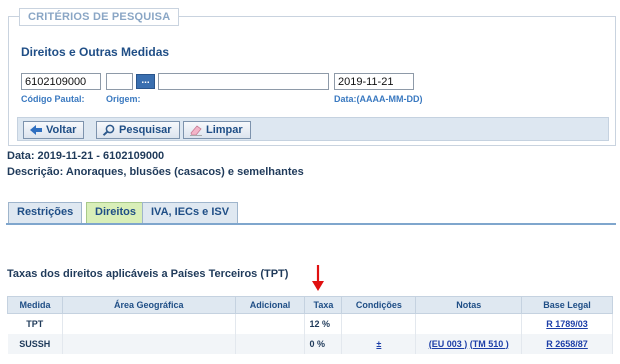 The height and width of the screenshot is (364, 620). Describe the element at coordinates (145, 130) in the screenshot. I see `search-button-label: Pesquisar` at that location.